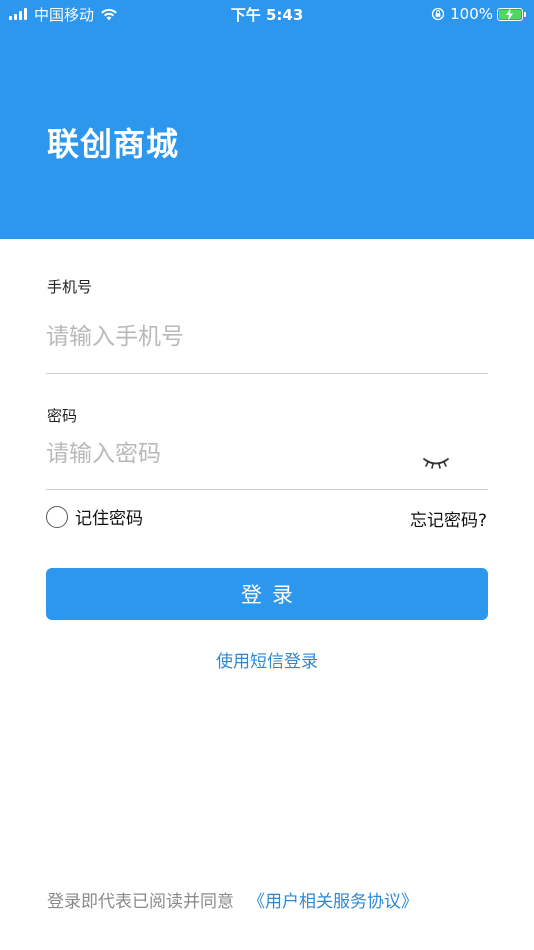 Image resolution: width=534 pixels, height=950 pixels. I want to click on remember-label: 记住密码, so click(109, 519).